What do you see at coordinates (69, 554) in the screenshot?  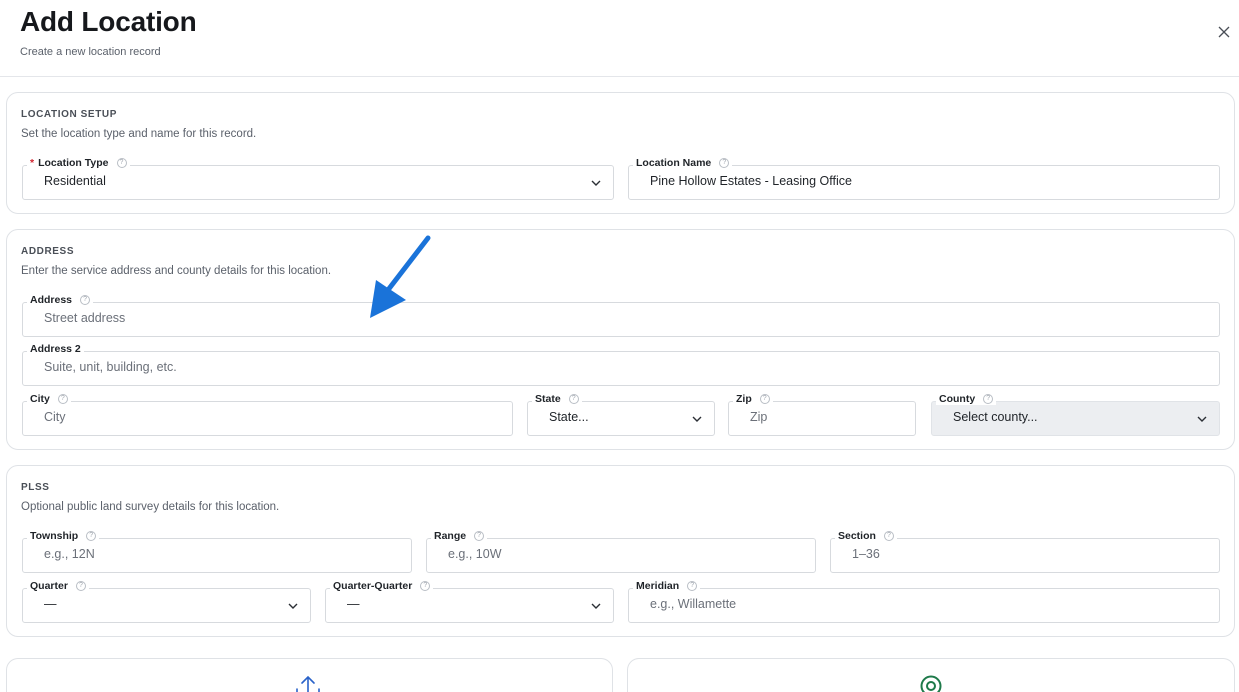 I see `township-placeholder: e.g., 12N` at bounding box center [69, 554].